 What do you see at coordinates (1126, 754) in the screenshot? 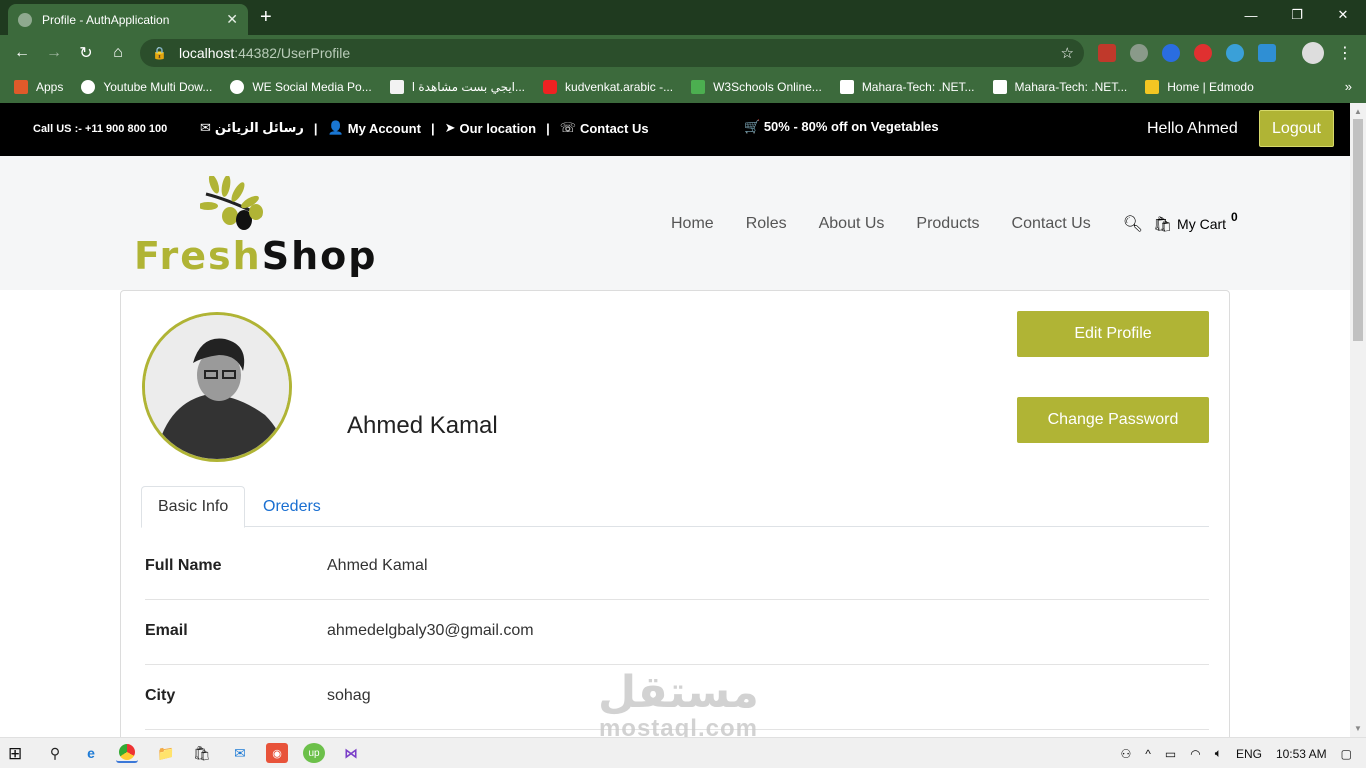
I see `people-icon: ⚇` at bounding box center [1126, 754].